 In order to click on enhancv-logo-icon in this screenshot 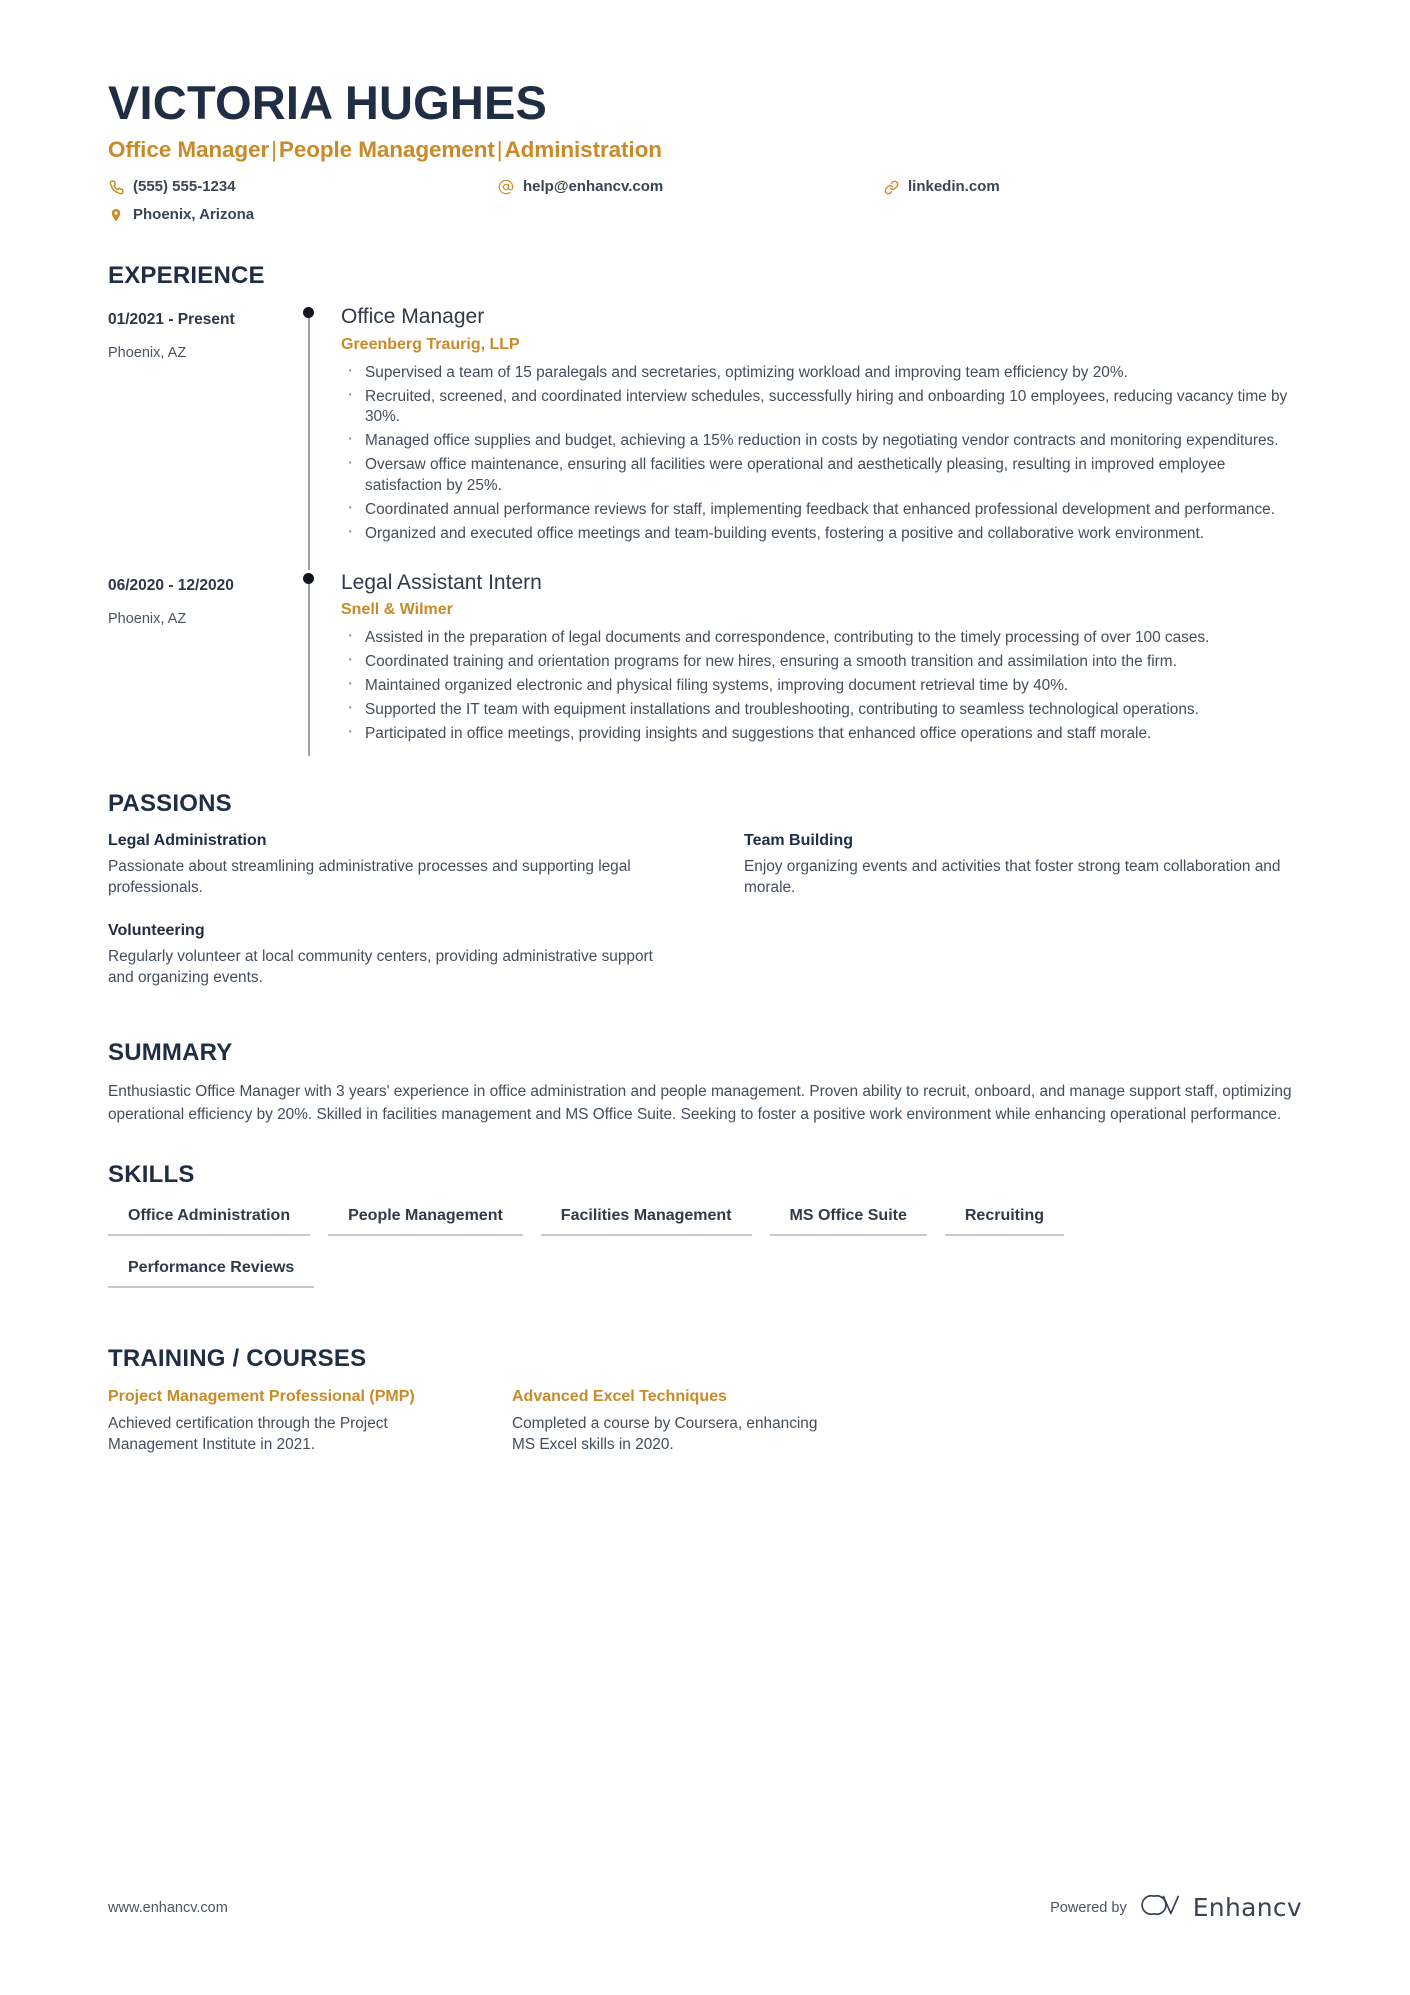, I will do `click(1161, 1907)`.